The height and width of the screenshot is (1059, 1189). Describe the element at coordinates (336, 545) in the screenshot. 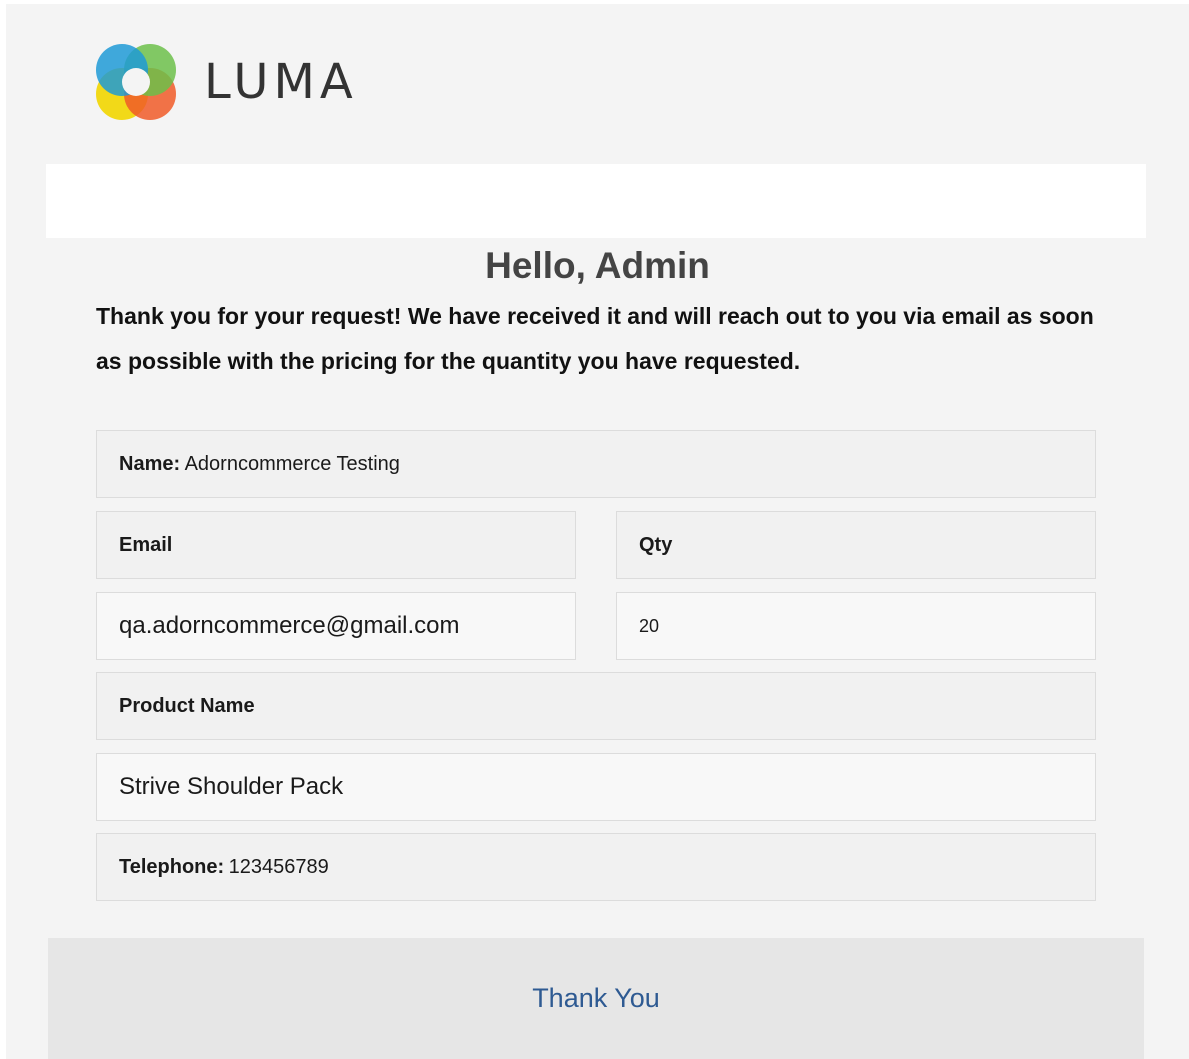

I see `email-label-cell: Email` at that location.